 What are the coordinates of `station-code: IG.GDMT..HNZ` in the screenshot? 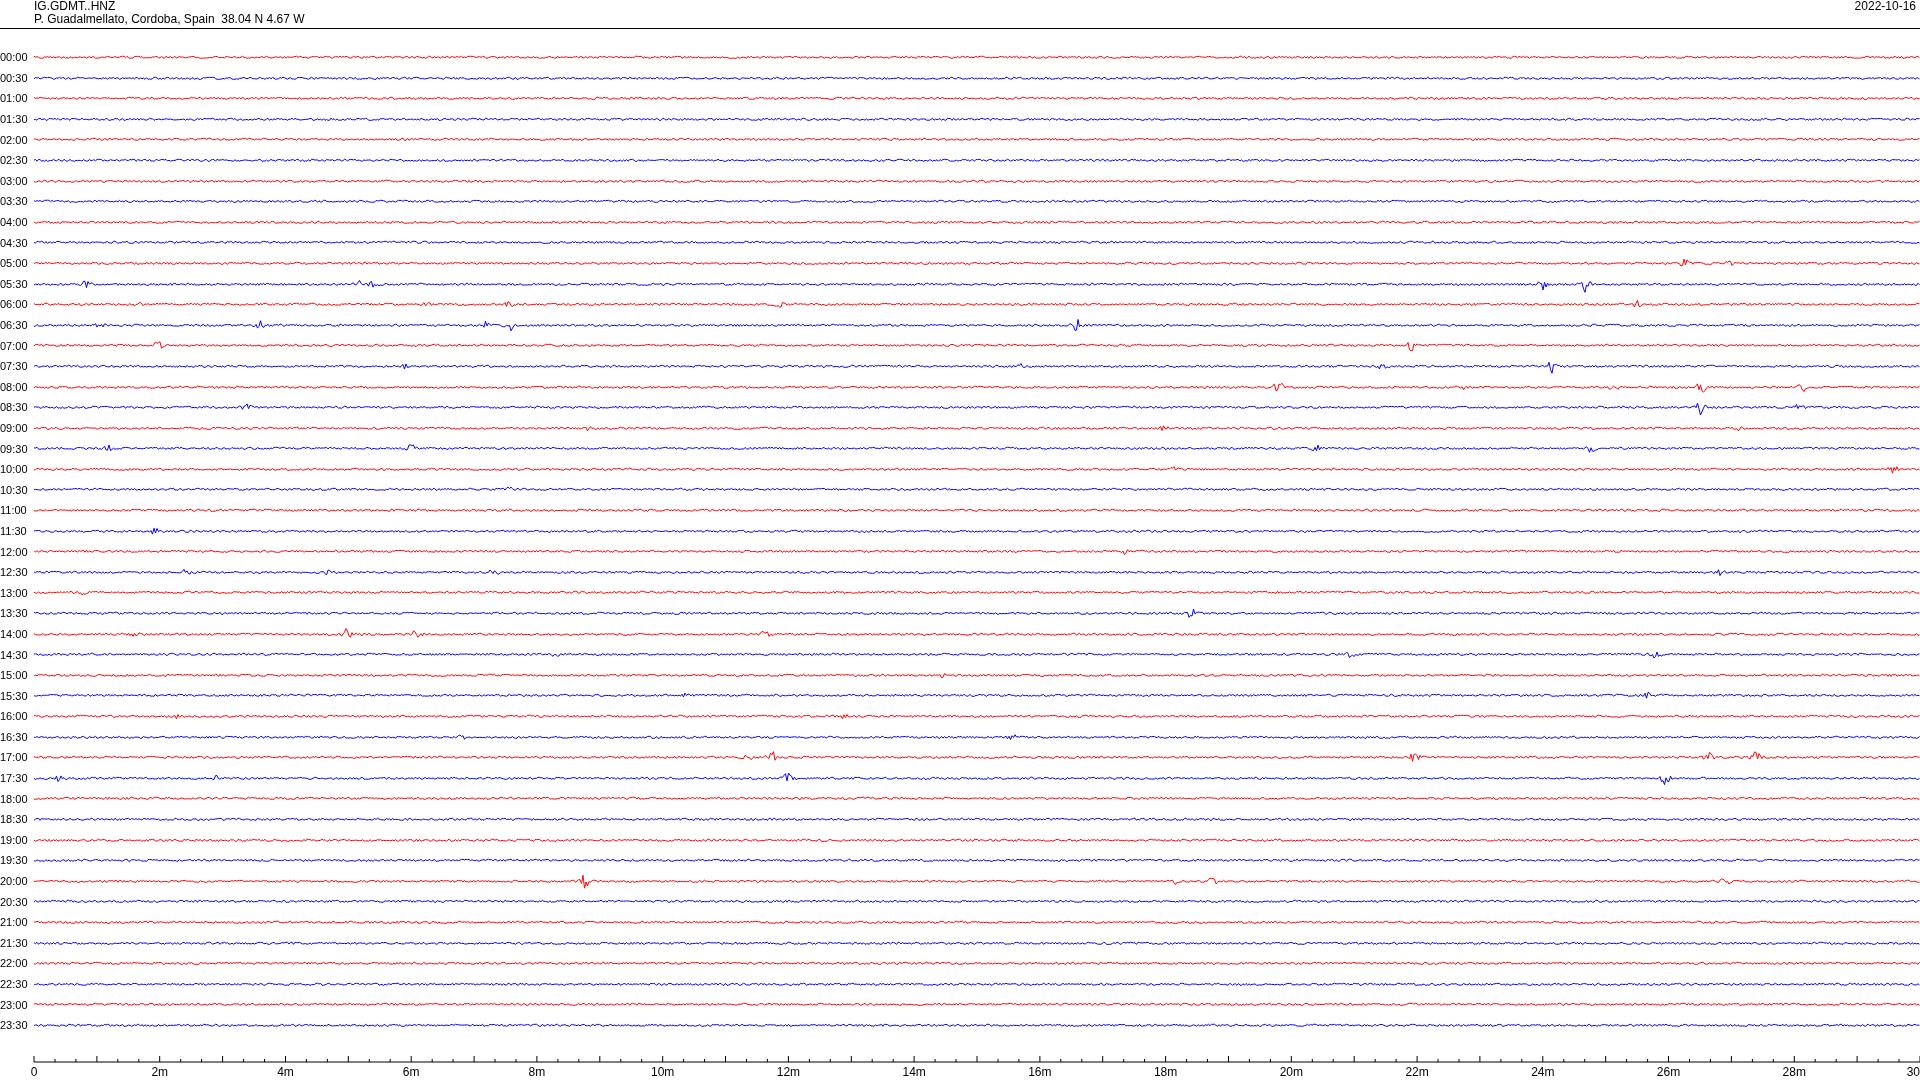 It's located at (75, 6).